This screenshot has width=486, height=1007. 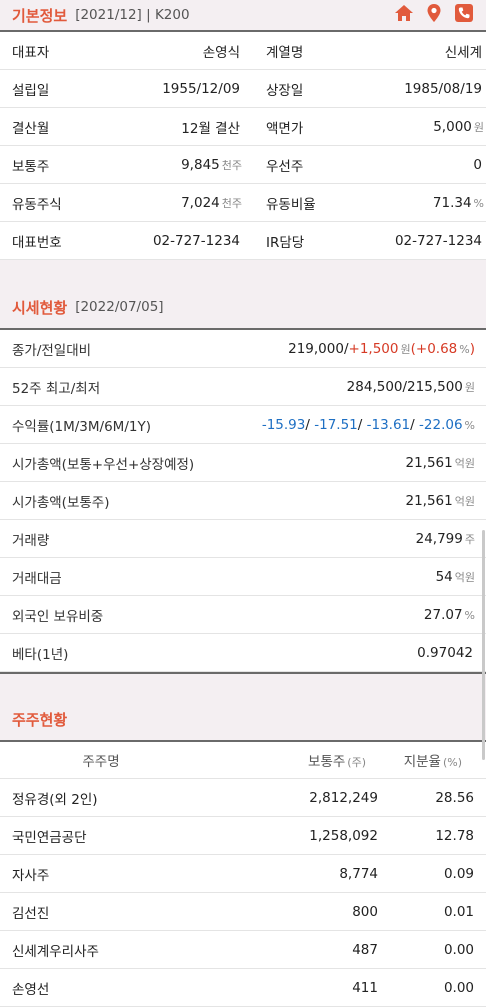 I want to click on field-value: 1985/08/19, so click(x=430, y=89).